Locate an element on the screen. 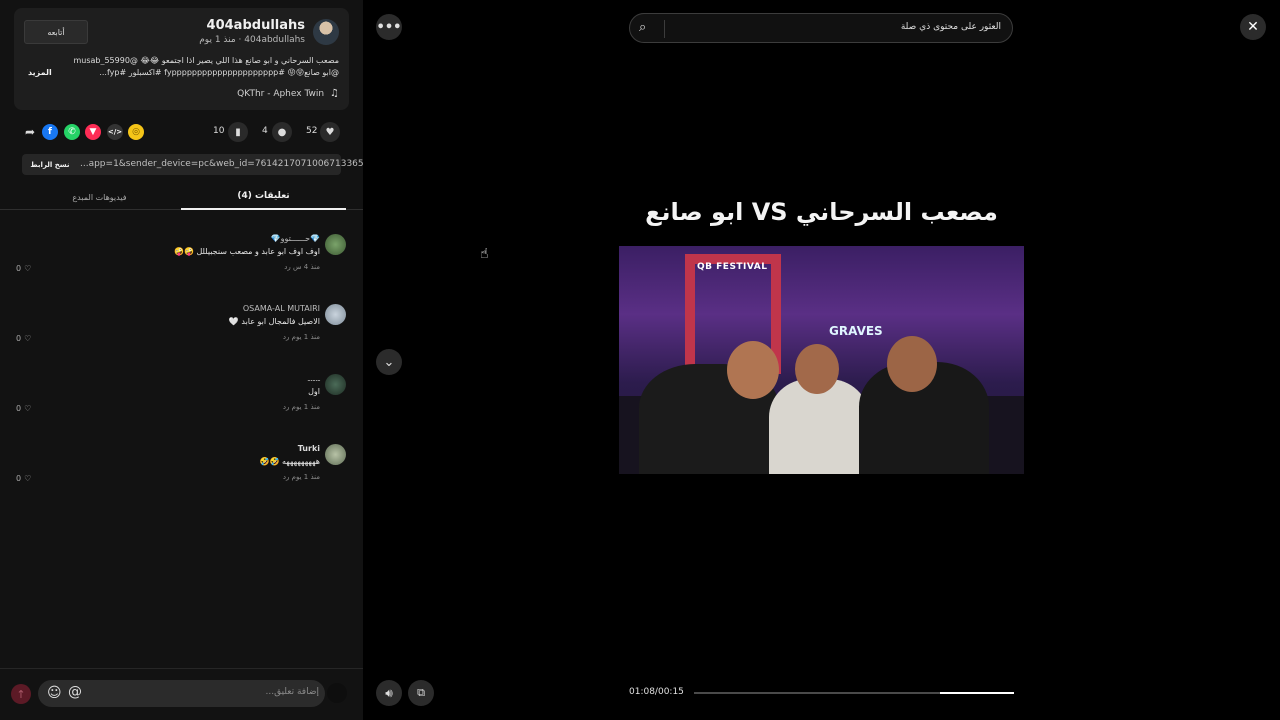 This screenshot has width=1280, height=720. music-note-icon: ♫ is located at coordinates (334, 93).